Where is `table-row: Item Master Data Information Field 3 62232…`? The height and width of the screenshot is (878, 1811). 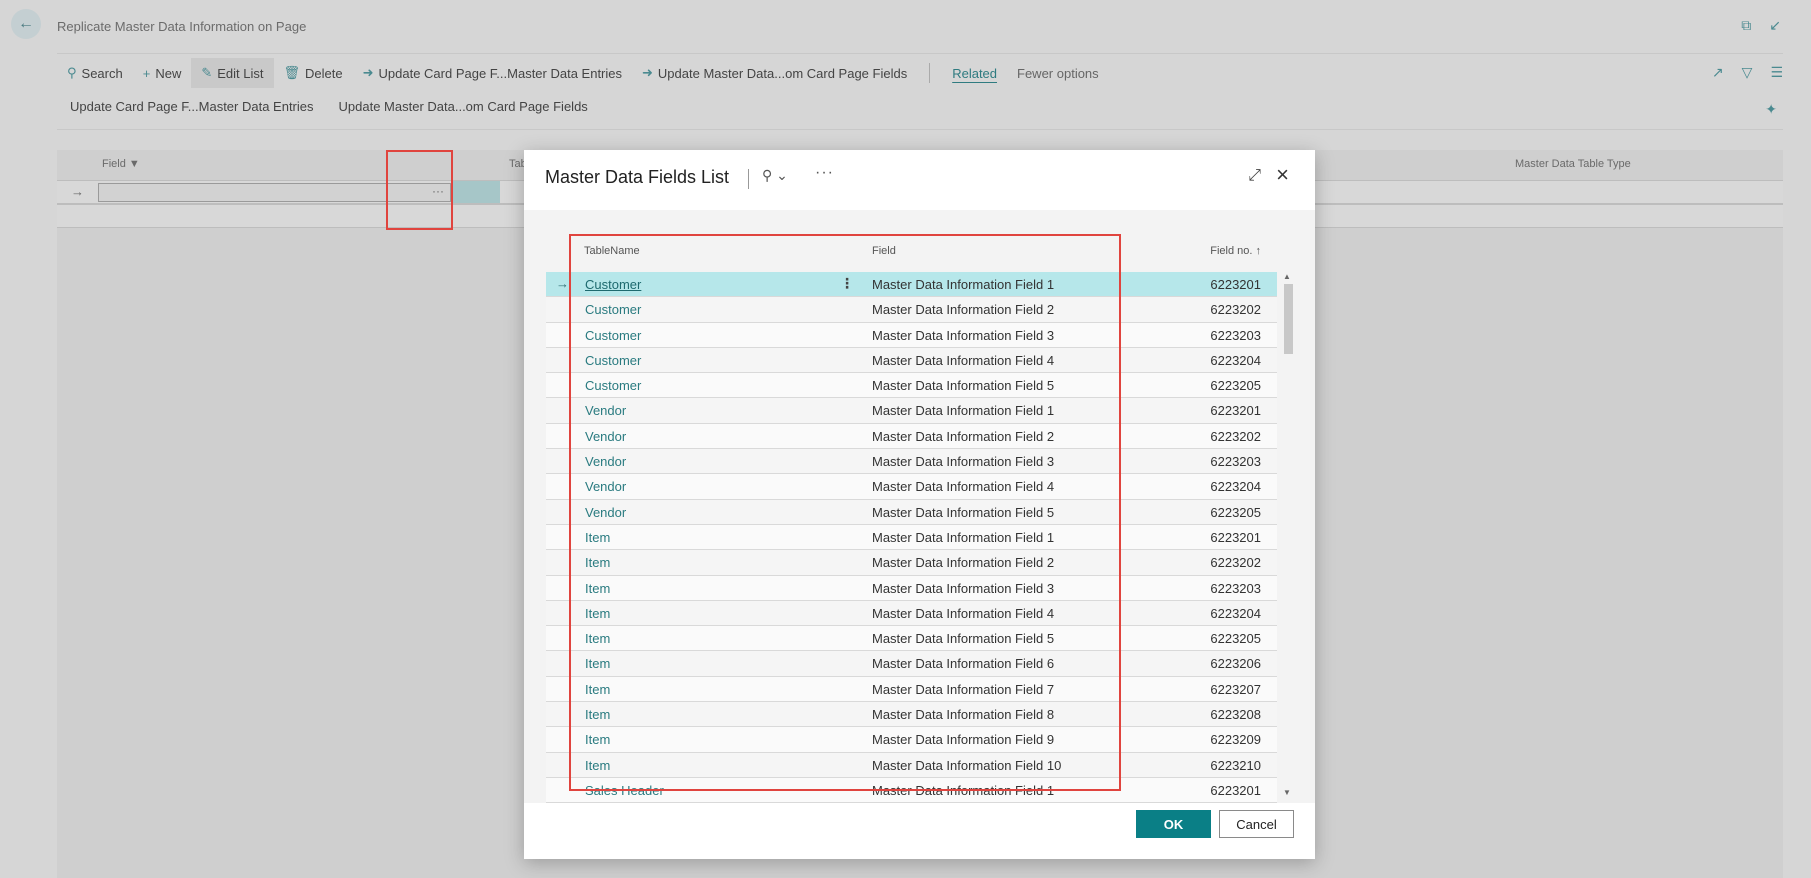 table-row: Item Master Data Information Field 3 62232… is located at coordinates (911, 588).